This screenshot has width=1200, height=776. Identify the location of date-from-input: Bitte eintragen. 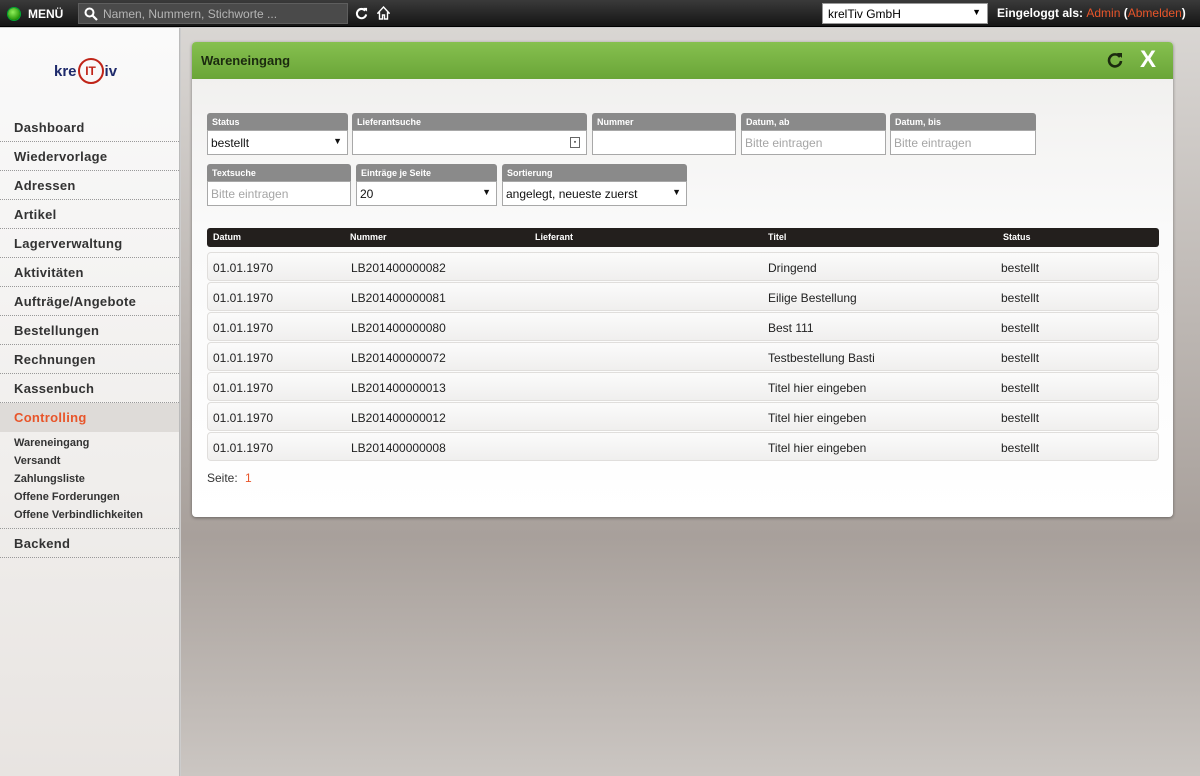
(813, 142).